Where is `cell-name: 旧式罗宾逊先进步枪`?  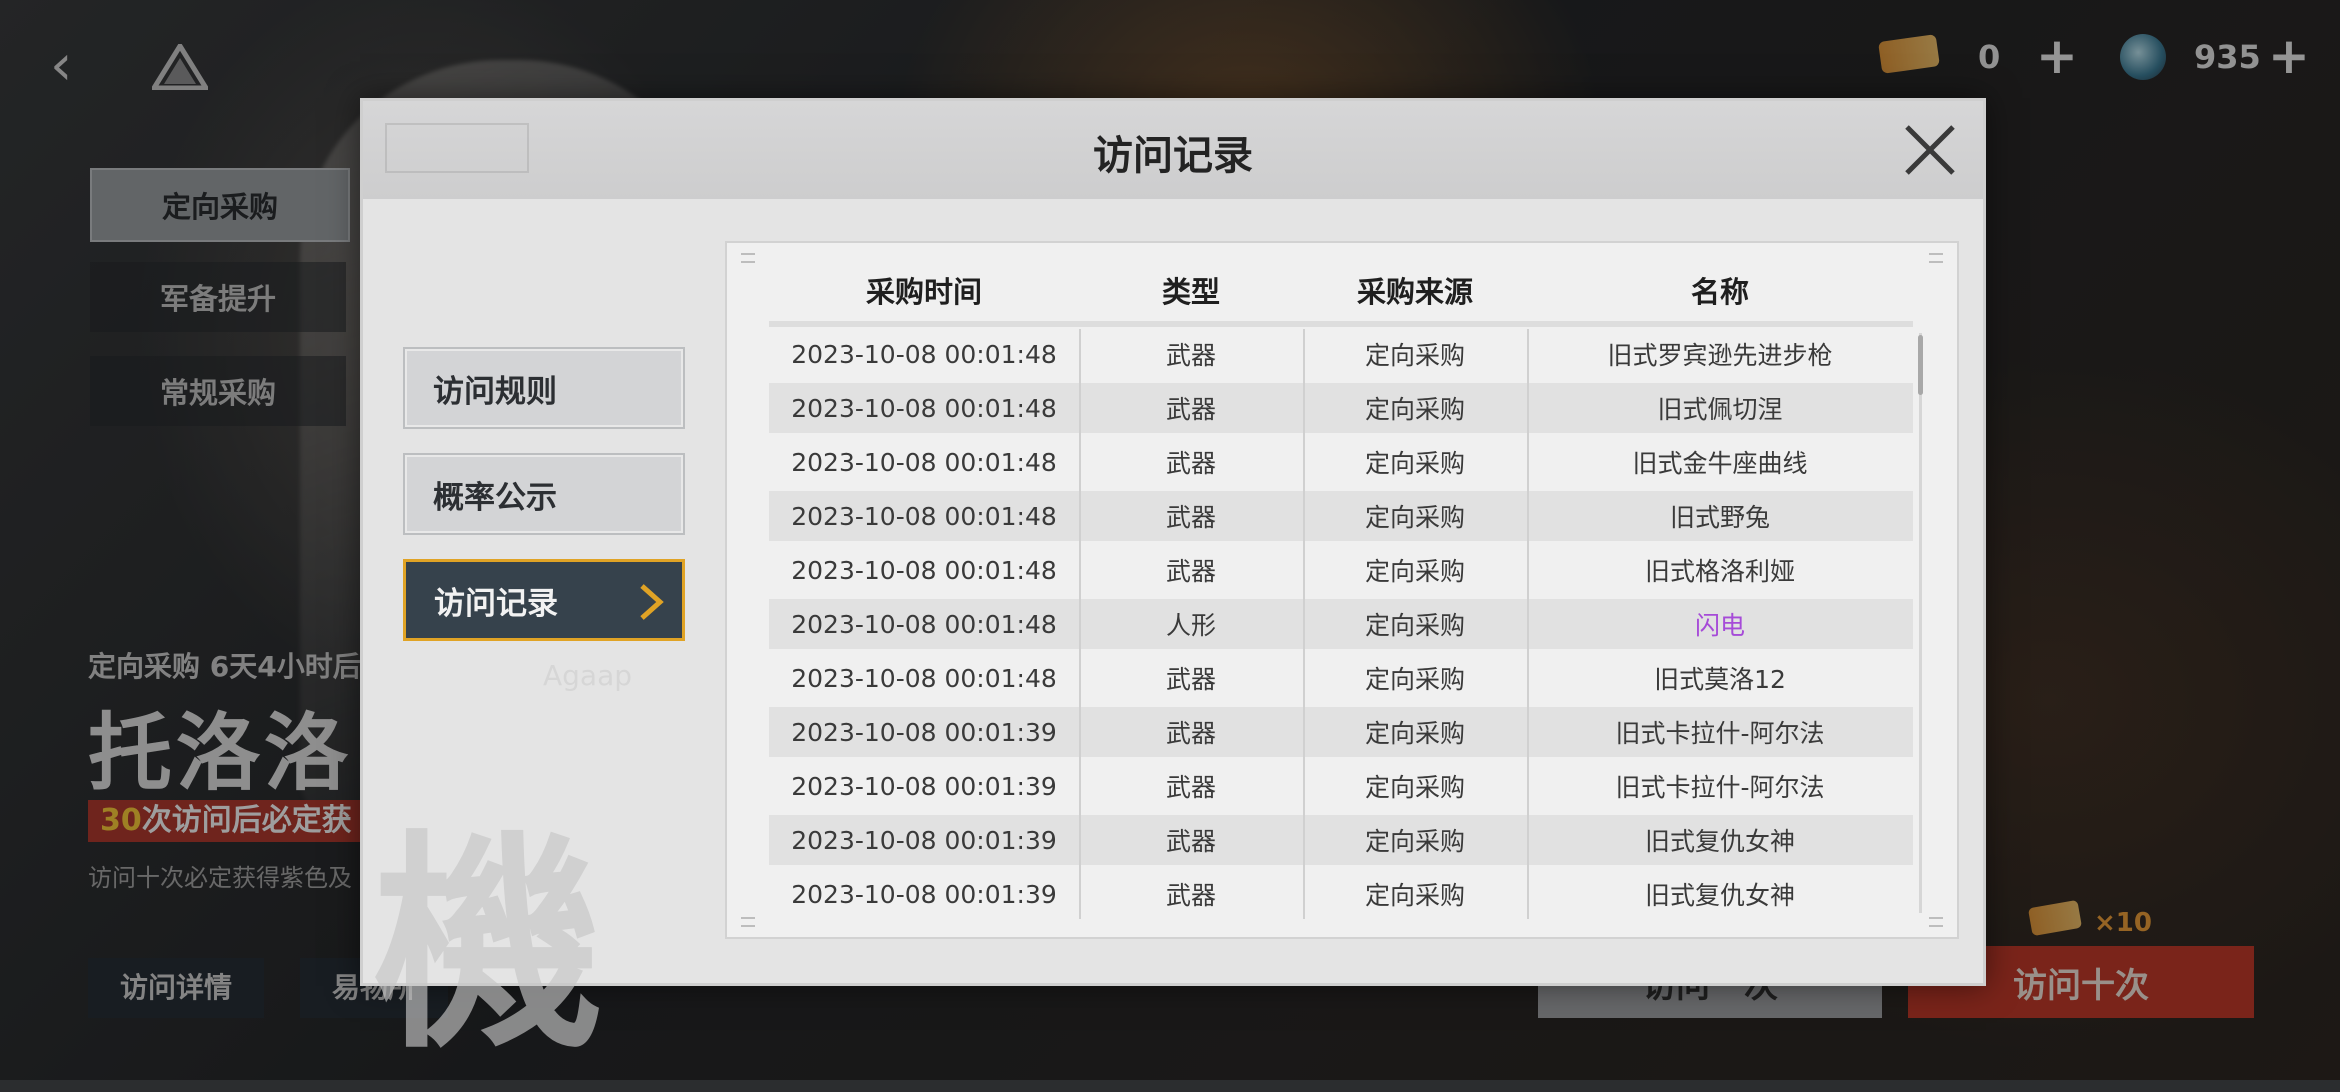
cell-name: 旧式罗宾逊先进步枪 is located at coordinates (1720, 355).